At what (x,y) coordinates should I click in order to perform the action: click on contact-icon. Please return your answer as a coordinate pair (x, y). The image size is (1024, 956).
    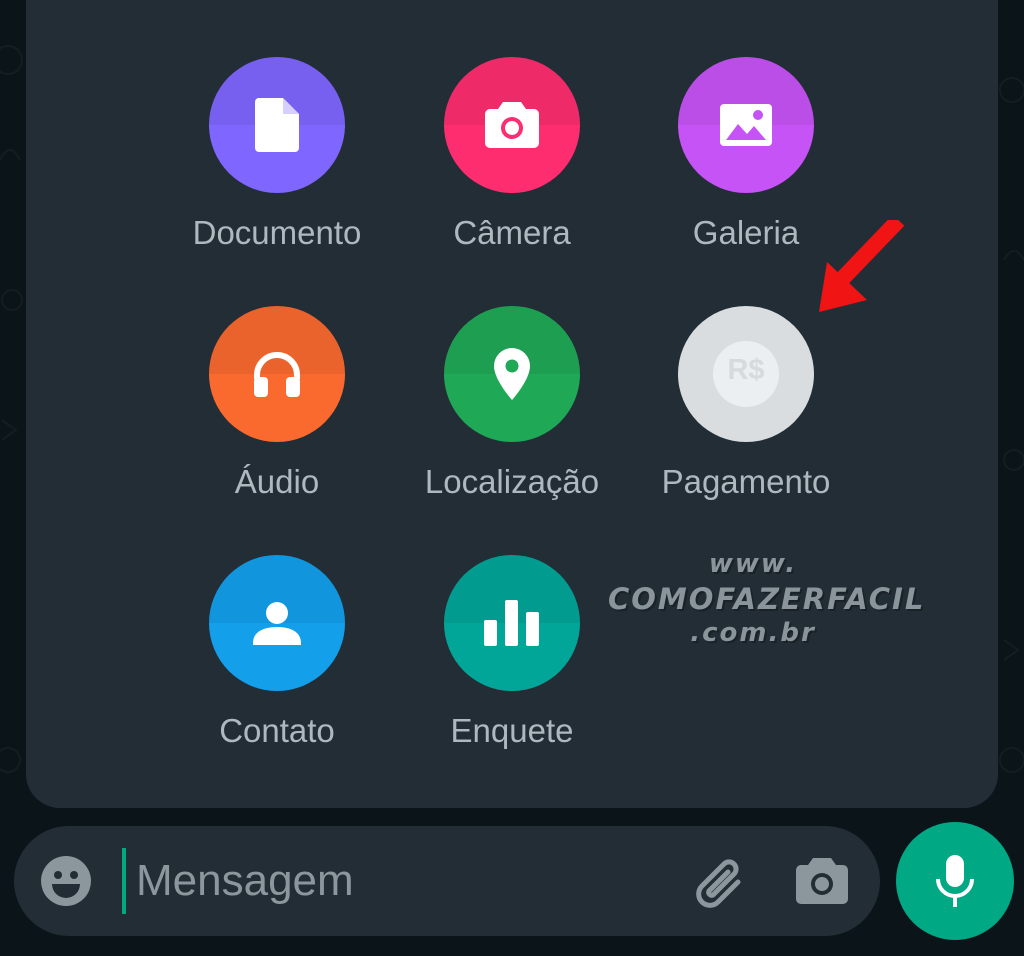
    Looking at the image, I should click on (277, 623).